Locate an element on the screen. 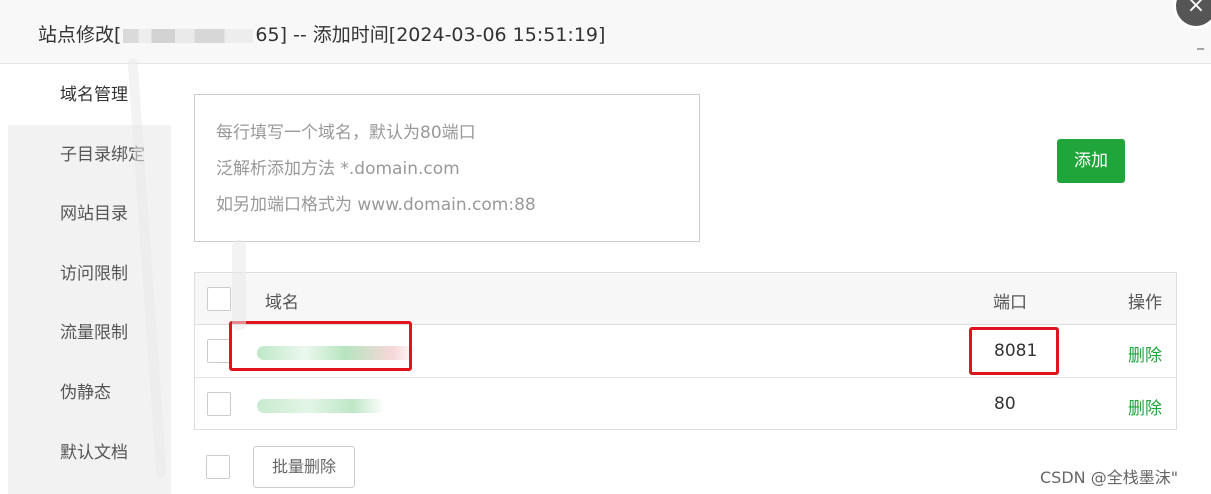 Image resolution: width=1211 pixels, height=494 pixels. sidebar-item-domain-management: 域名管理 is located at coordinates (89, 95).